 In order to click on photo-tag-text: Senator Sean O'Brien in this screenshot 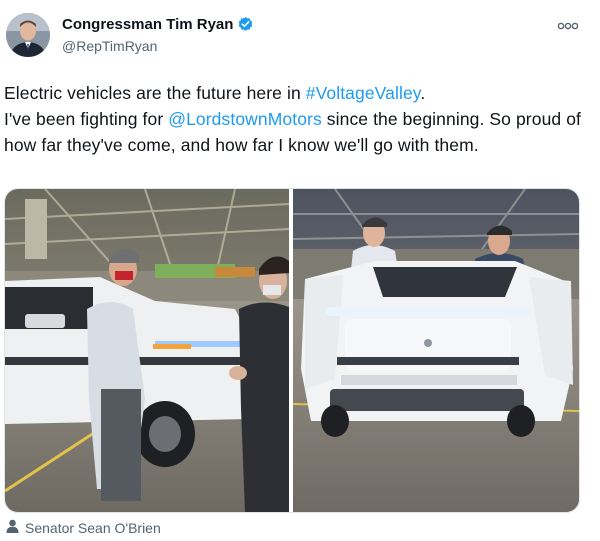, I will do `click(93, 527)`.